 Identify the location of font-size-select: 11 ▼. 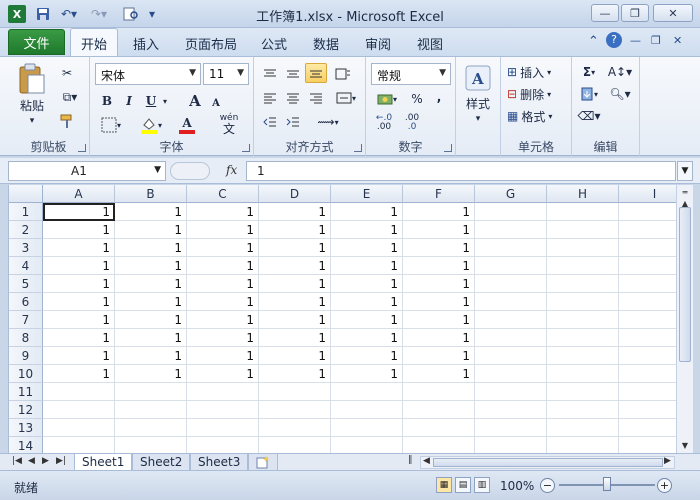
(226, 74).